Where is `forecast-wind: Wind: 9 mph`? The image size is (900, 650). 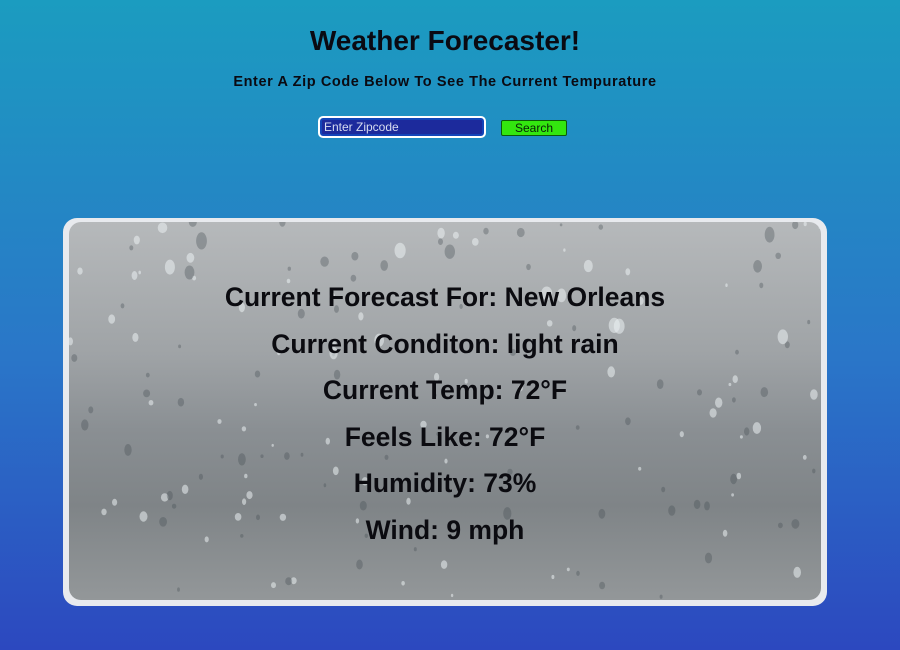
forecast-wind: Wind: 9 mph is located at coordinates (445, 529).